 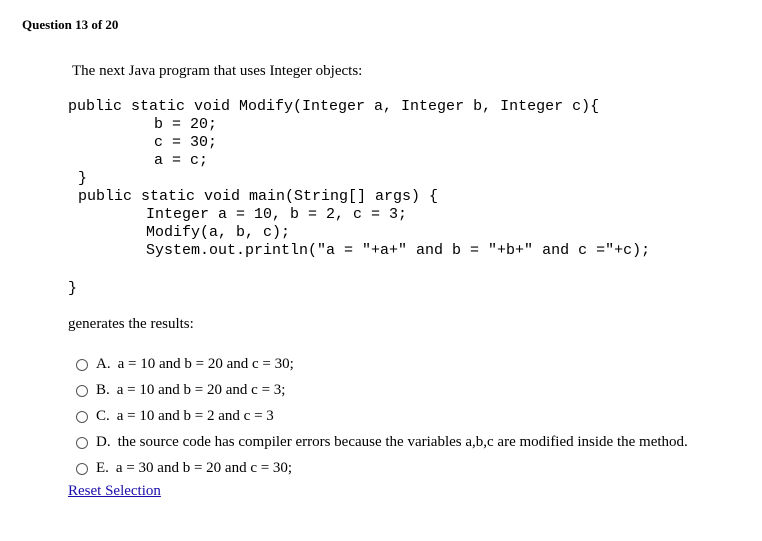 What do you see at coordinates (186, 142) in the screenshot?
I see `code-line-c-assign: c = 30;` at bounding box center [186, 142].